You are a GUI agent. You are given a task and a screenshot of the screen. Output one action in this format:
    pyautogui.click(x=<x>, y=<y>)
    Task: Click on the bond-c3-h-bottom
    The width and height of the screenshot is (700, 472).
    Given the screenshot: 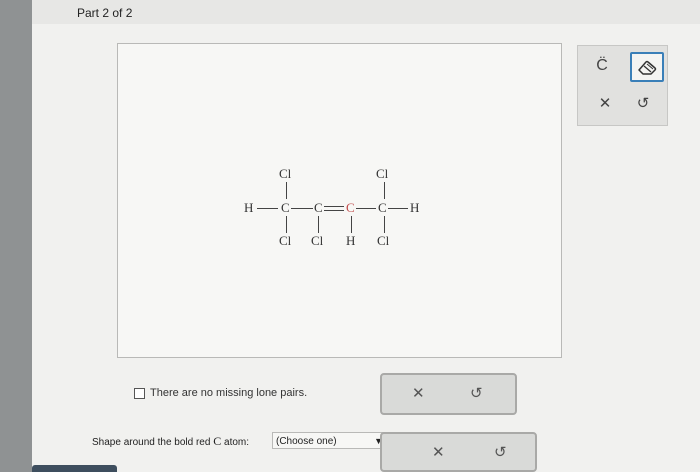 What is the action you would take?
    pyautogui.click(x=351, y=224)
    